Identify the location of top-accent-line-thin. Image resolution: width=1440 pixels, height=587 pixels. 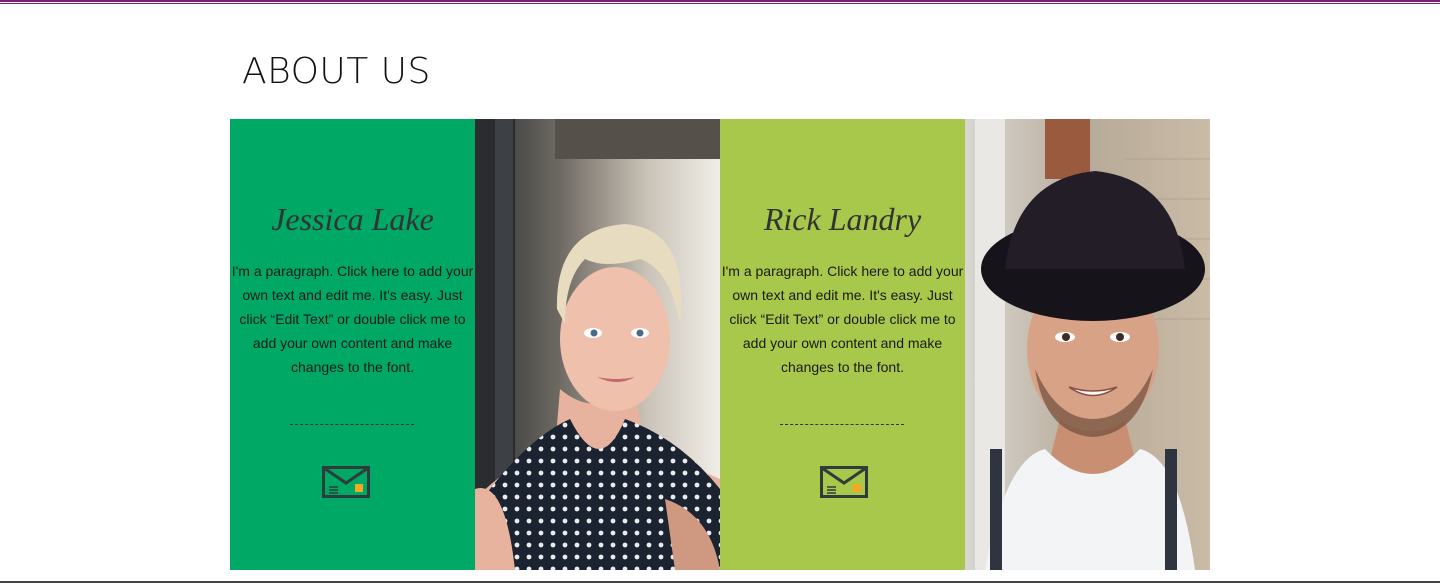
(720, 3).